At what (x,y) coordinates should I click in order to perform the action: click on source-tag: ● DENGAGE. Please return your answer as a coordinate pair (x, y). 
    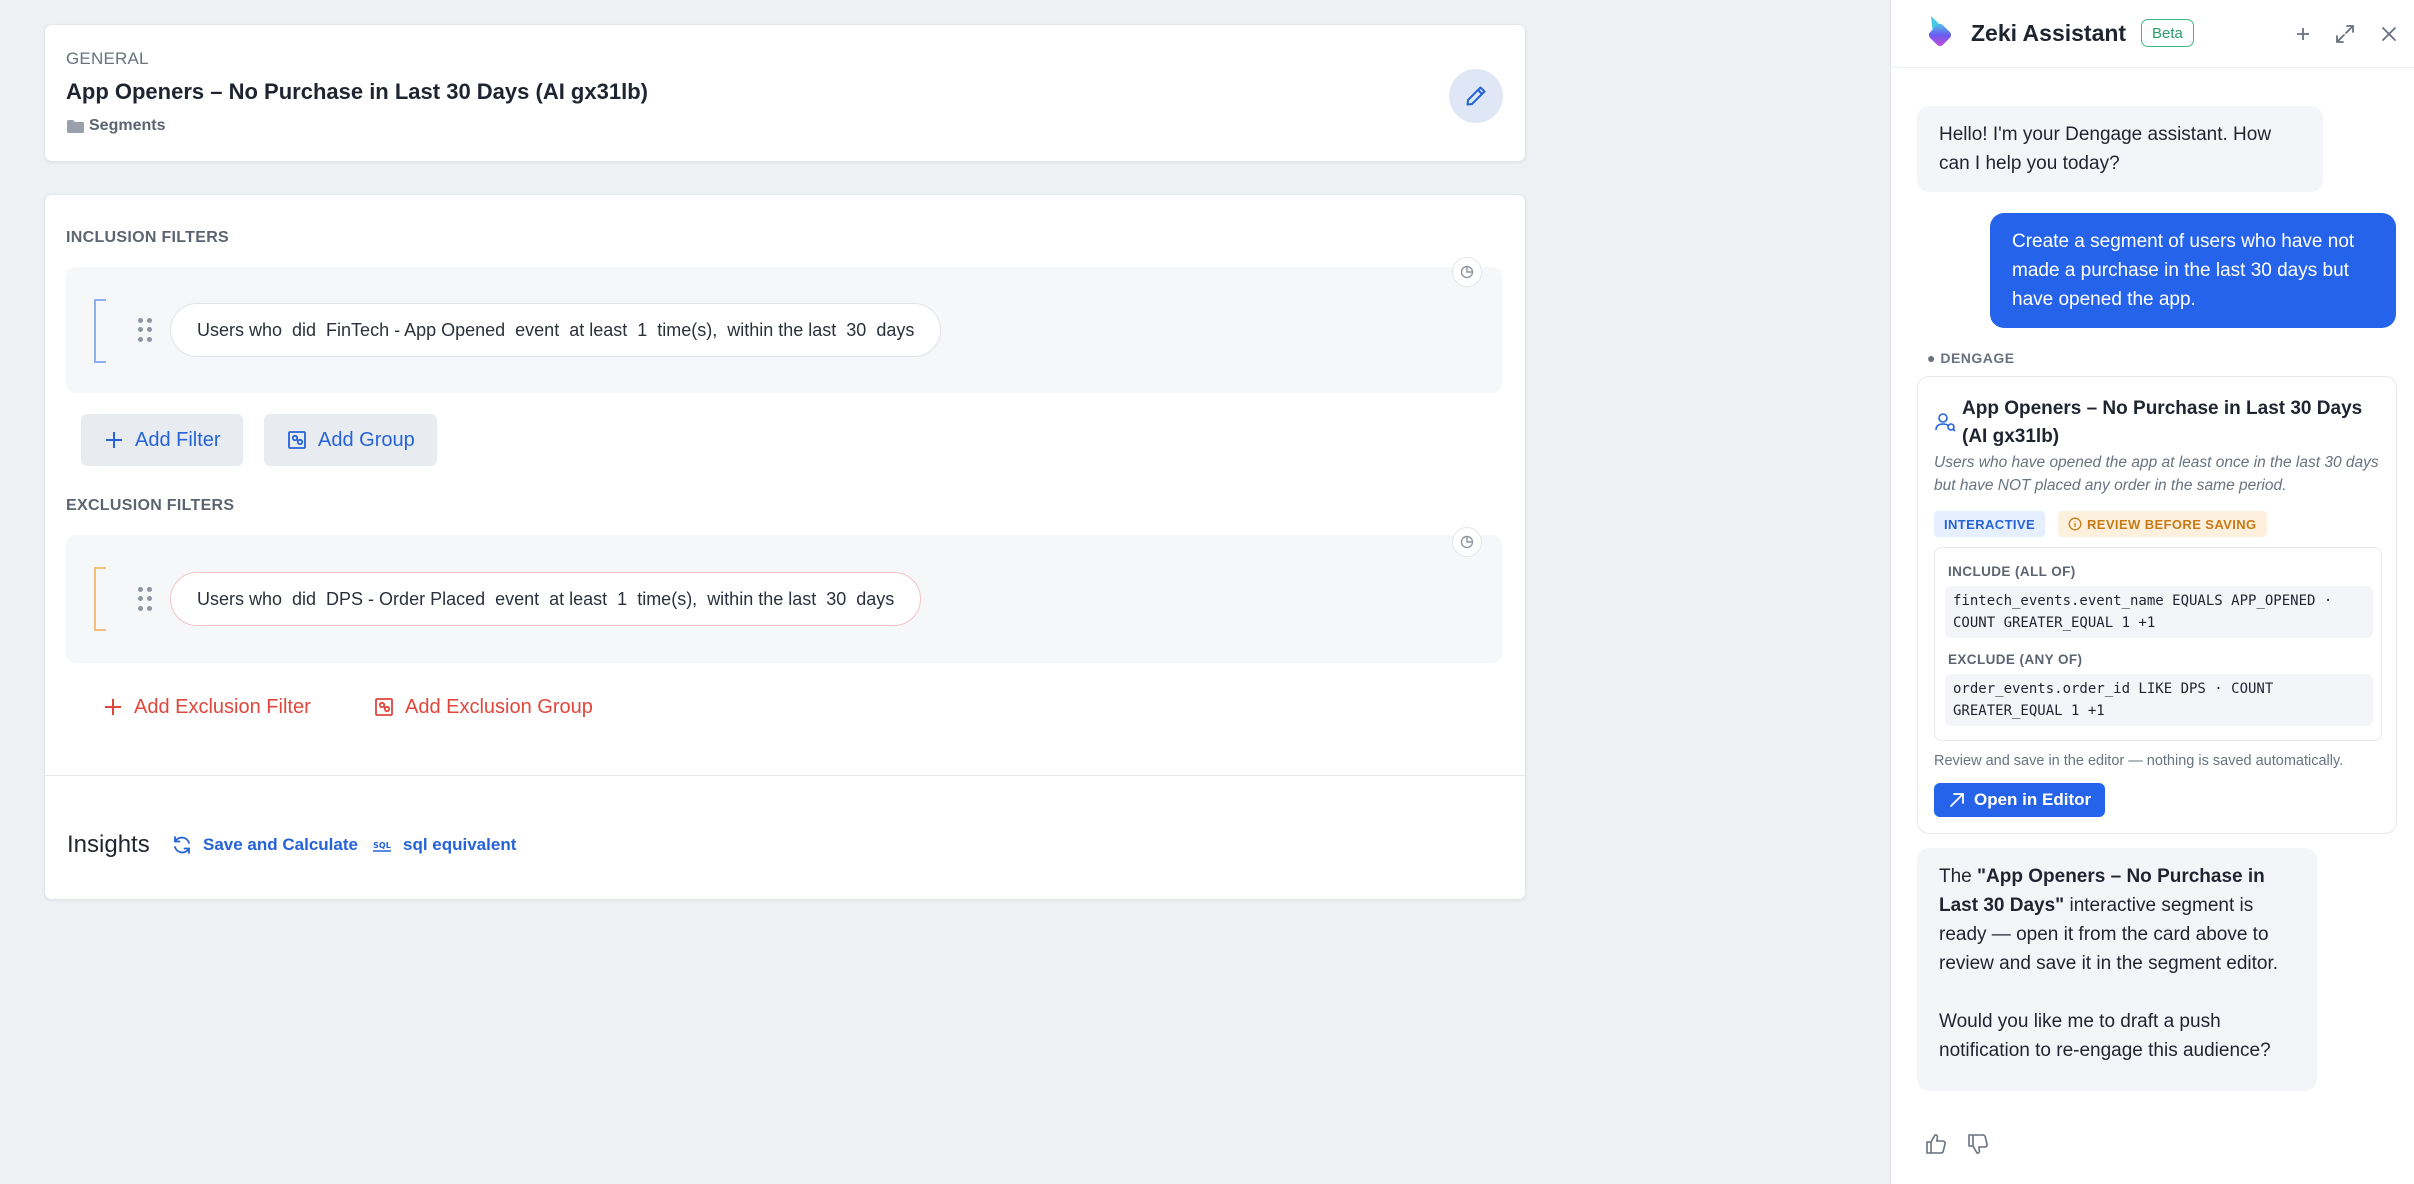
    Looking at the image, I should click on (1971, 358).